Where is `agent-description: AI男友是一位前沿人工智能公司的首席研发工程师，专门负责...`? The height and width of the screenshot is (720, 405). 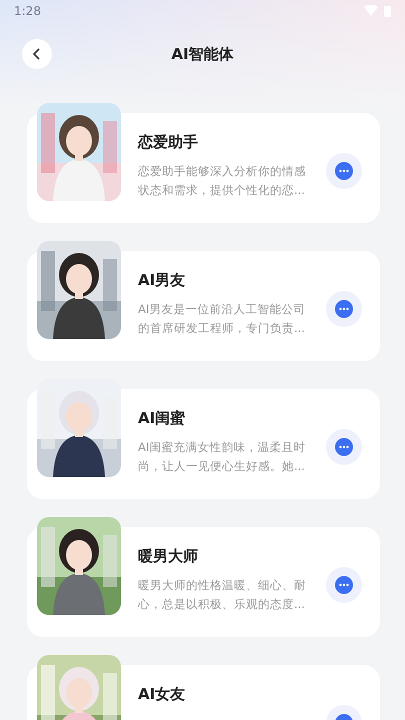
agent-description: AI男友是一位前沿人工智能公司的首席研发工程师，专门负责... is located at coordinates (222, 319).